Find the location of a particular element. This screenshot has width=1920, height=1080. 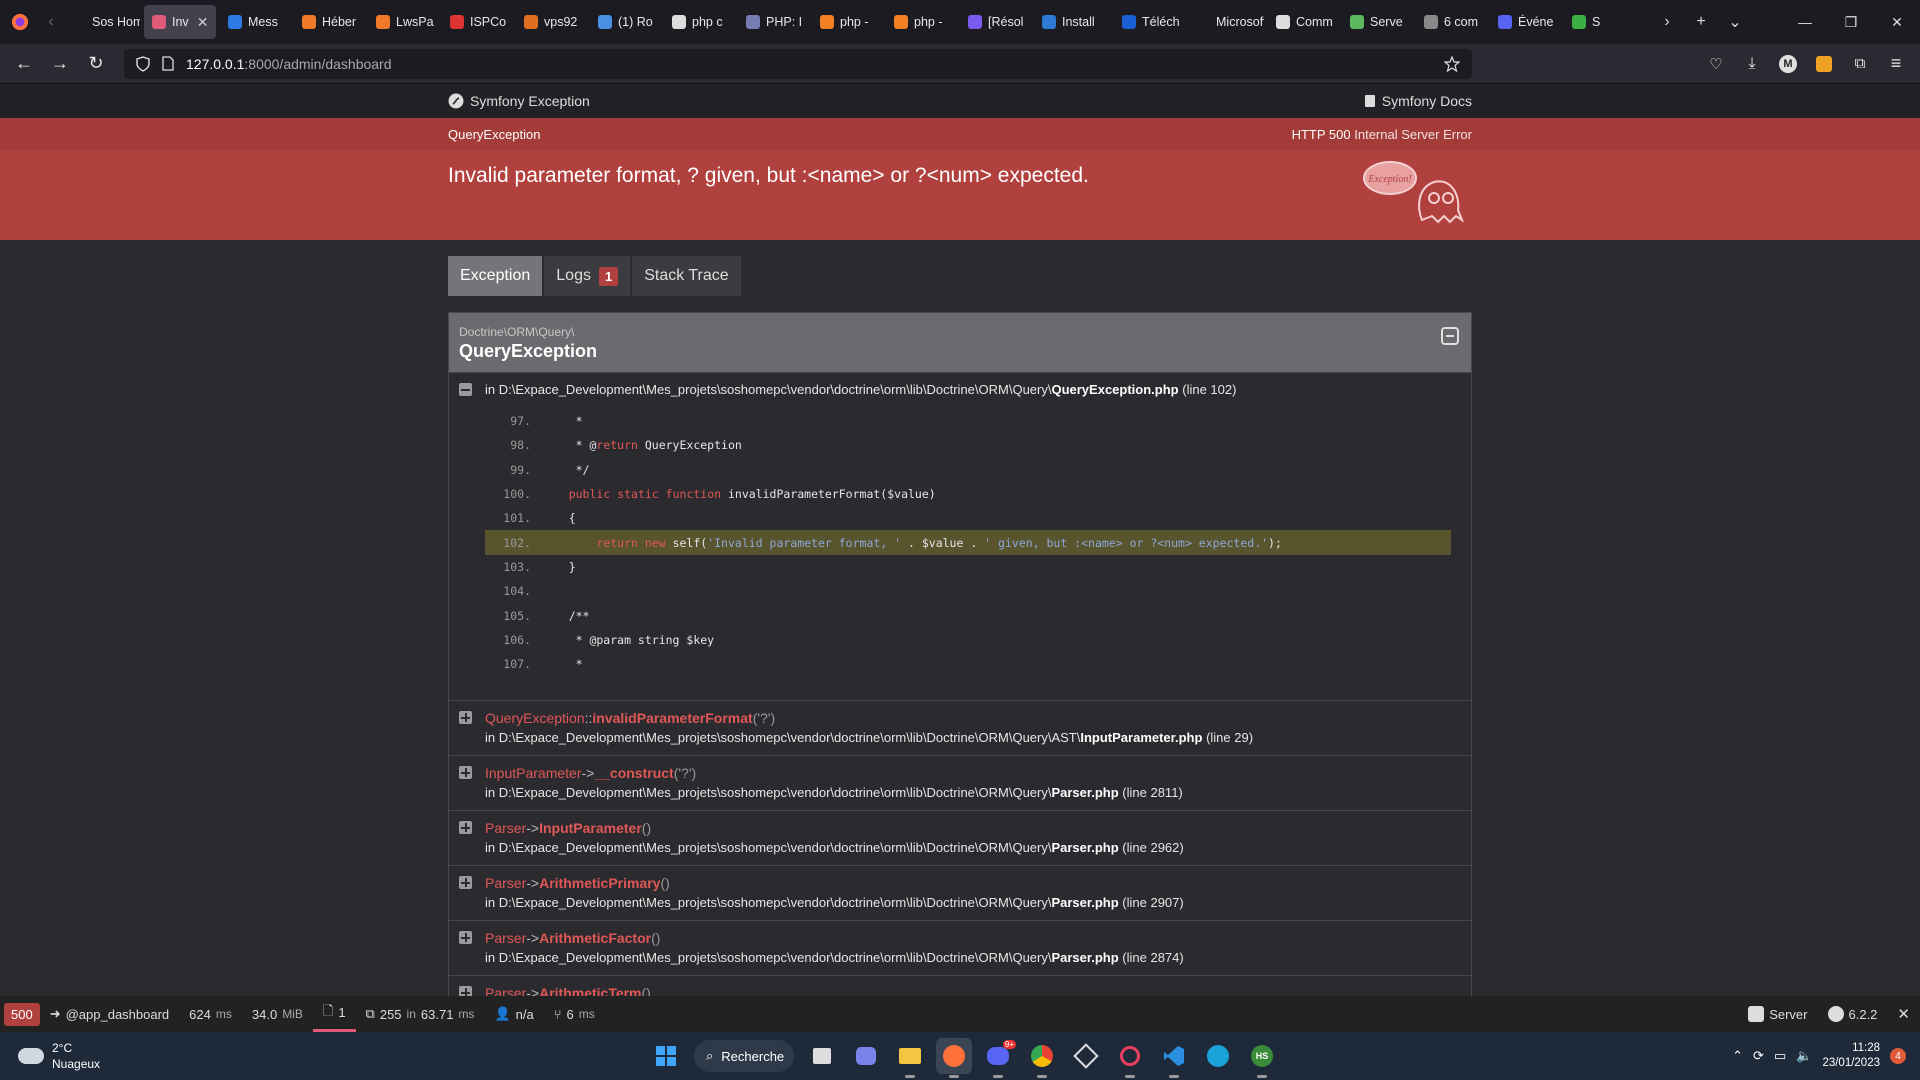

toolbar-twig: ⑂ 6 ms is located at coordinates (574, 1014).